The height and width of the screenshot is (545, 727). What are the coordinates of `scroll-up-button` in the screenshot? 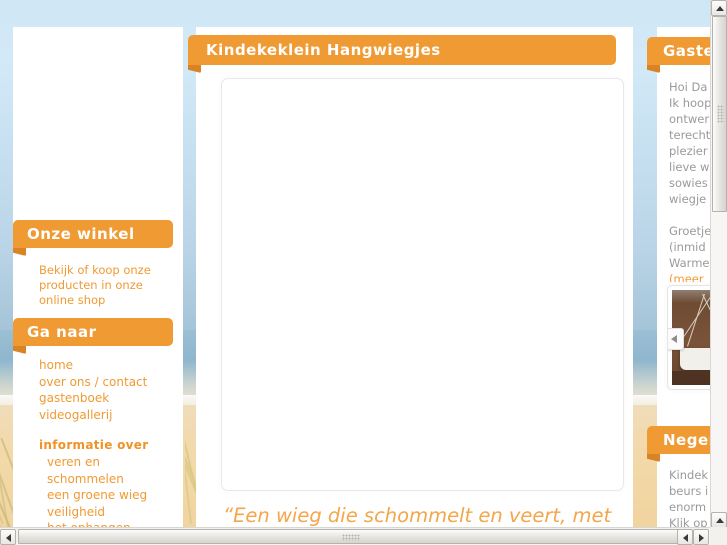 It's located at (719, 8).